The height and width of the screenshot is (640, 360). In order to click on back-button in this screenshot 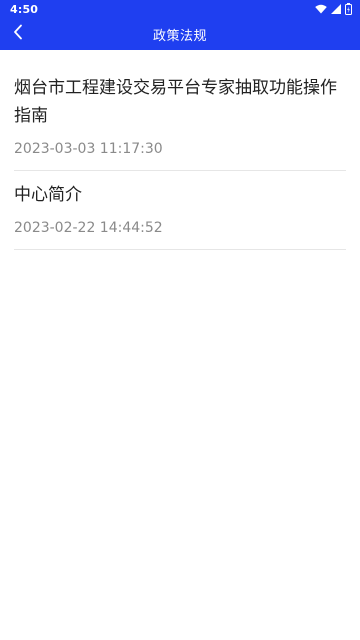, I will do `click(18, 34)`.